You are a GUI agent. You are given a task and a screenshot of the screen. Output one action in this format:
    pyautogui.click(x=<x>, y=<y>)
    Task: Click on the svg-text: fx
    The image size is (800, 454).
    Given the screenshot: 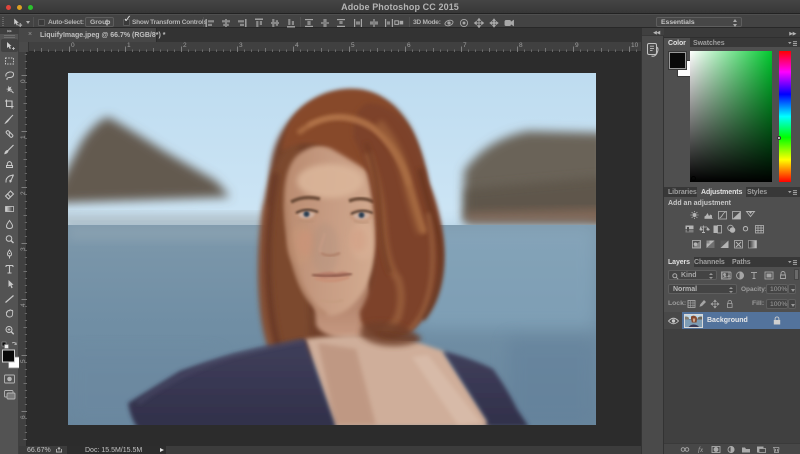 What is the action you would take?
    pyautogui.click(x=701, y=449)
    